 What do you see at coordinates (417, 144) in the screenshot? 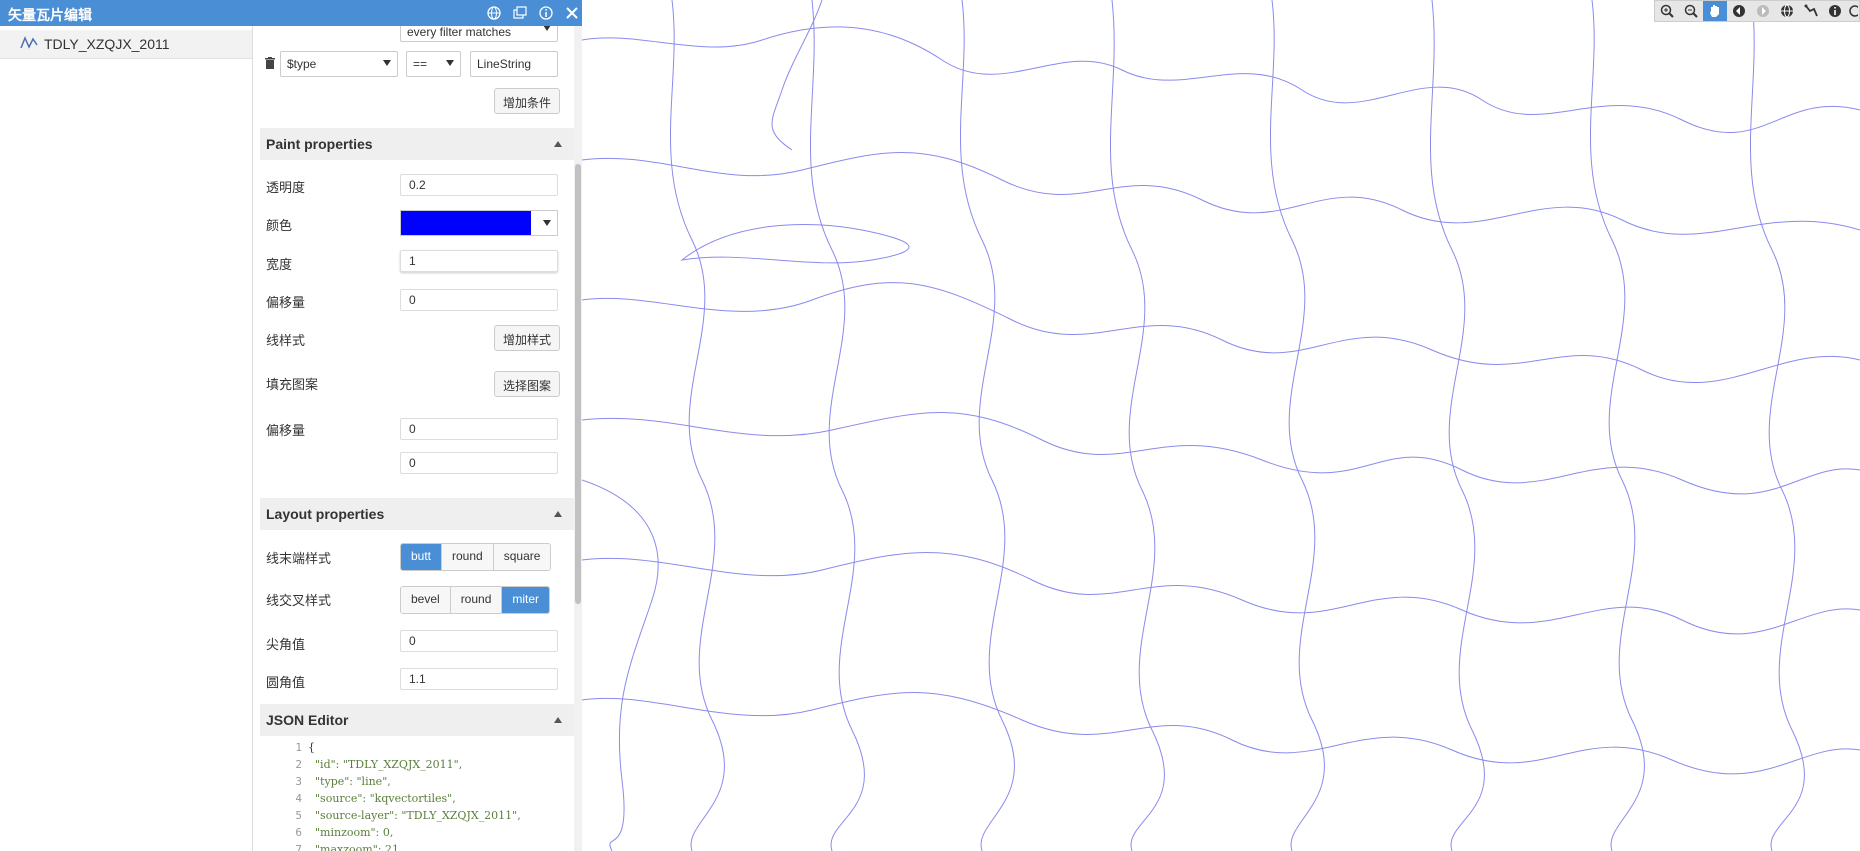
I see `paint-properties-header: Paint properties` at bounding box center [417, 144].